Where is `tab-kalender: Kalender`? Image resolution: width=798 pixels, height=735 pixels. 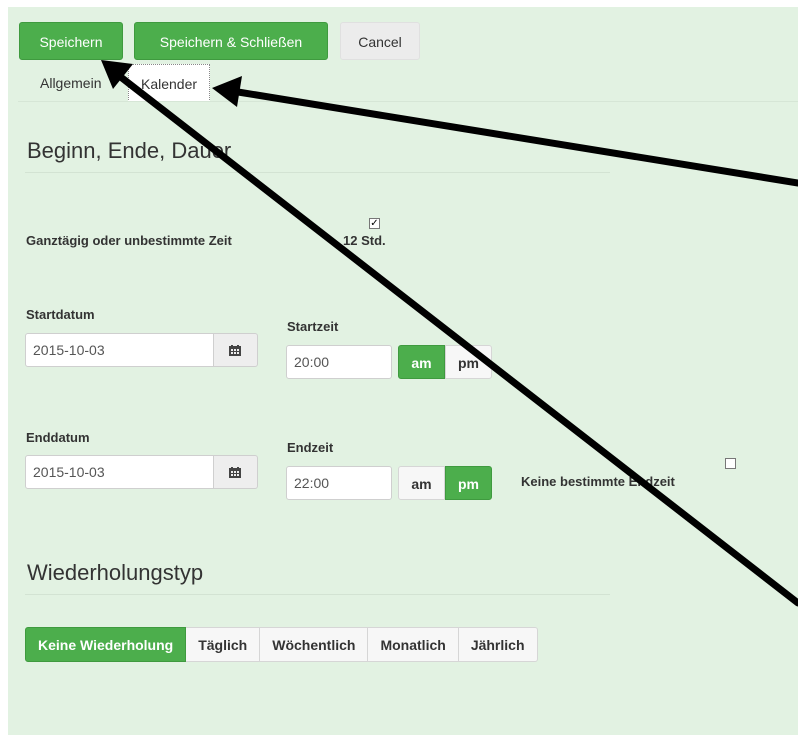 tab-kalender: Kalender is located at coordinates (169, 83).